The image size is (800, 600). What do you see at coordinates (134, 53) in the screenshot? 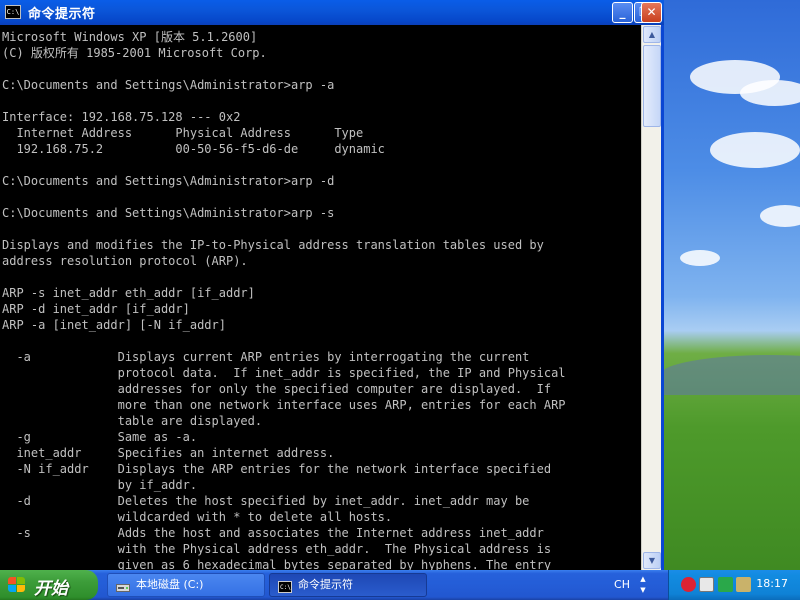
I see `console-line: (C) 版权所有 1985-2001 Microsoft Corp.` at bounding box center [134, 53].